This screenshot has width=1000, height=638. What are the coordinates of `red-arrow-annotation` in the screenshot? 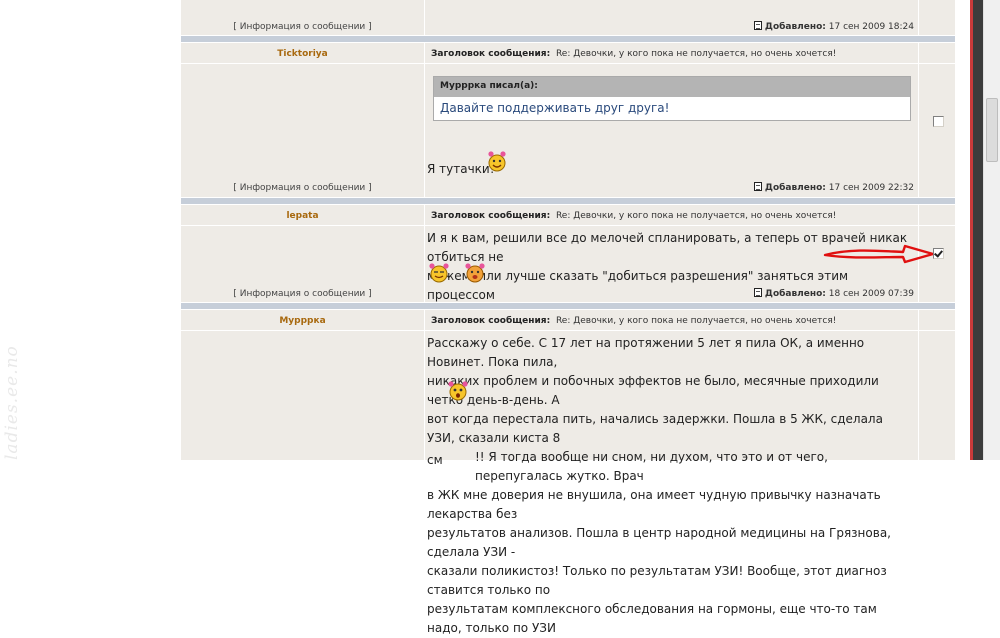 It's located at (879, 254).